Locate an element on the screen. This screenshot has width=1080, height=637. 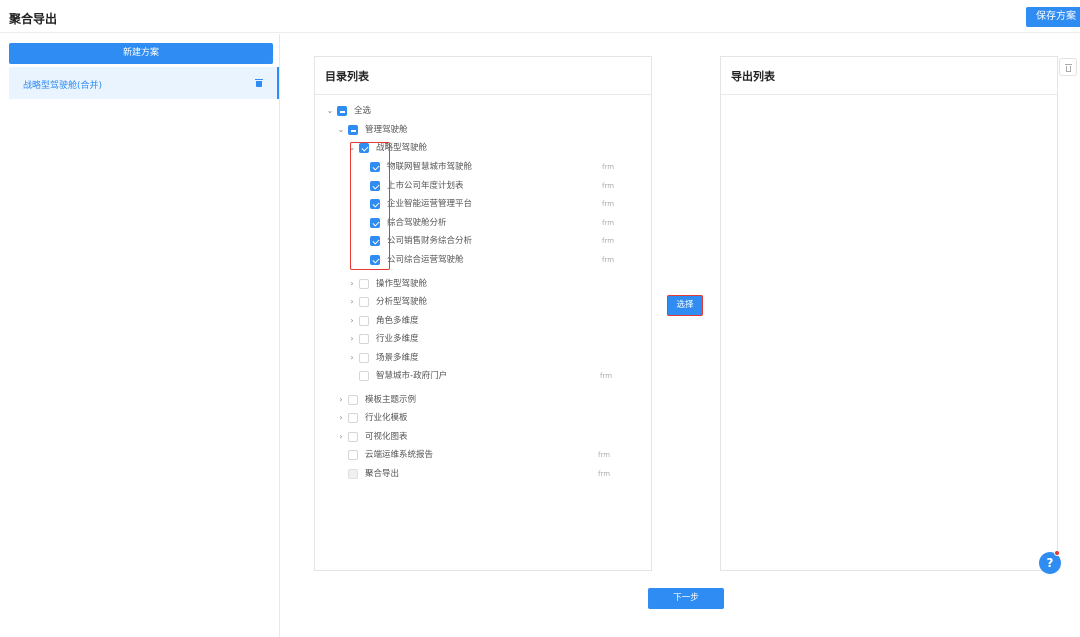
tree-row: 公司综合运营驾驶舱 frm is located at coordinates (307, 260).